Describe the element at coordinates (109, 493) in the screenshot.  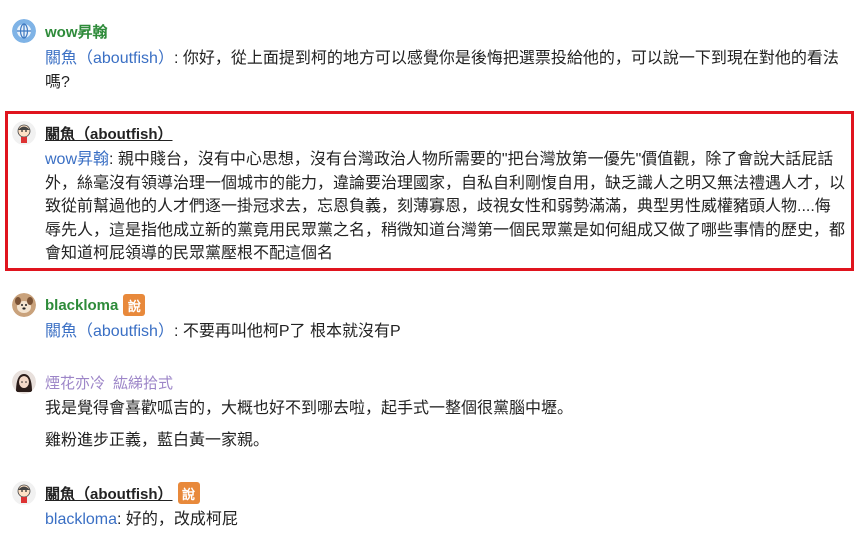
I see `comment-author: 關魚（aboutfish）` at that location.